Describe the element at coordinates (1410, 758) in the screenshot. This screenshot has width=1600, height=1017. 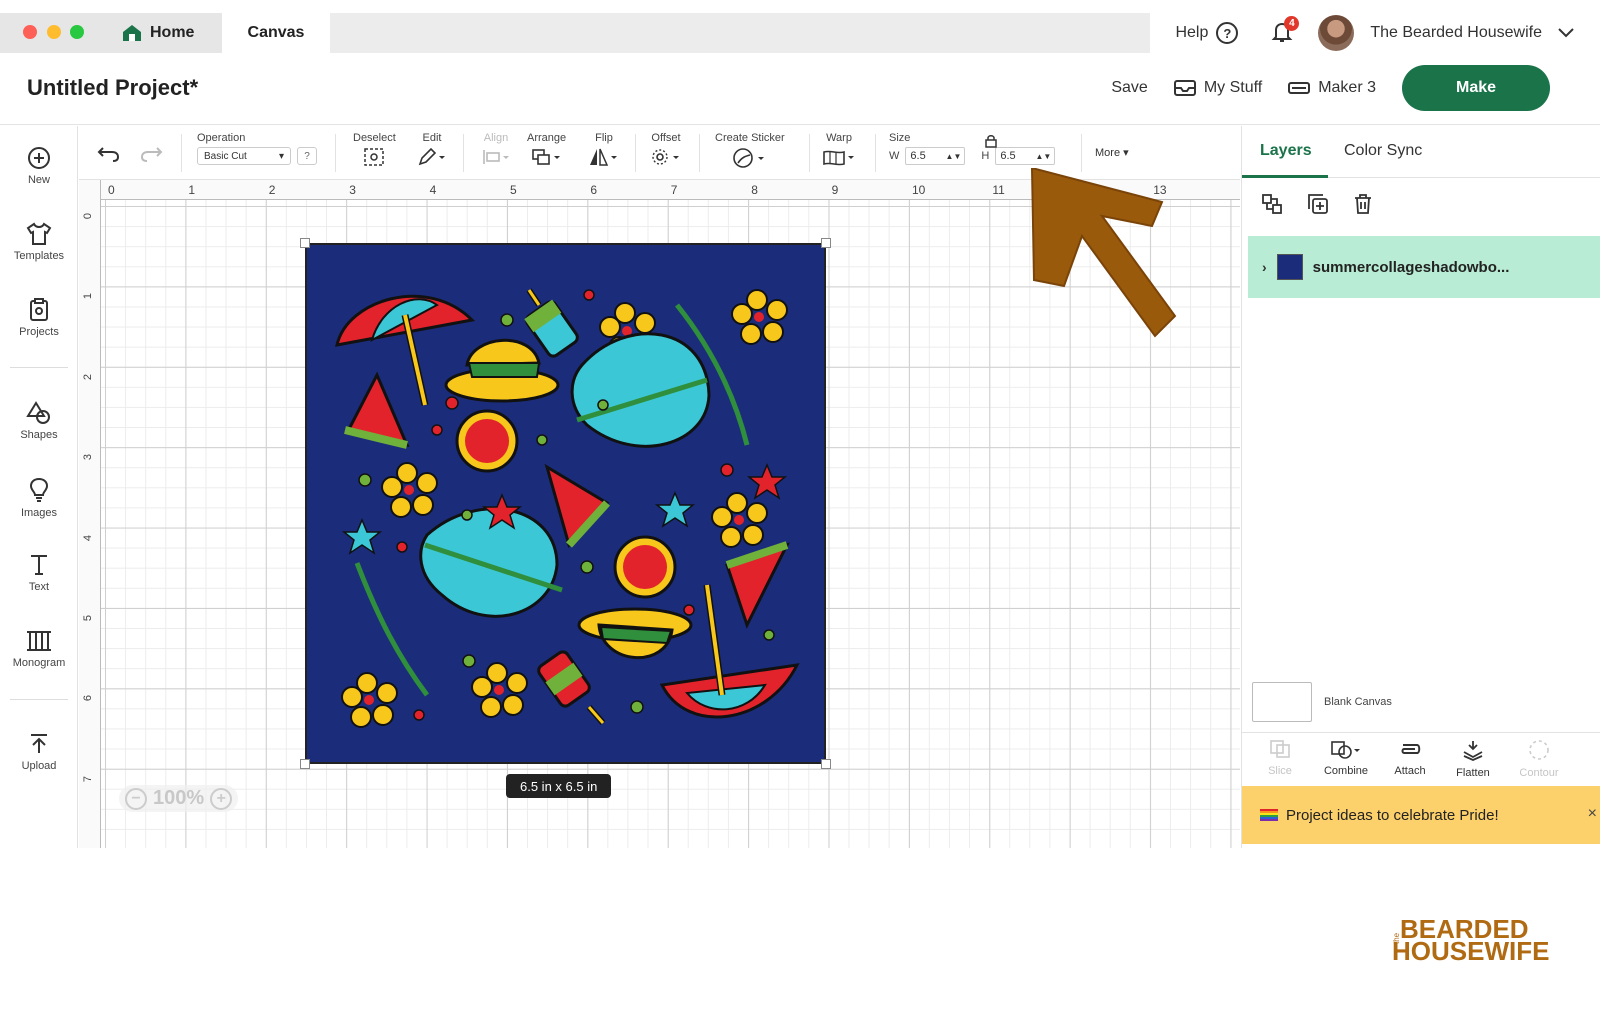
I see `attach-button: Attach` at that location.